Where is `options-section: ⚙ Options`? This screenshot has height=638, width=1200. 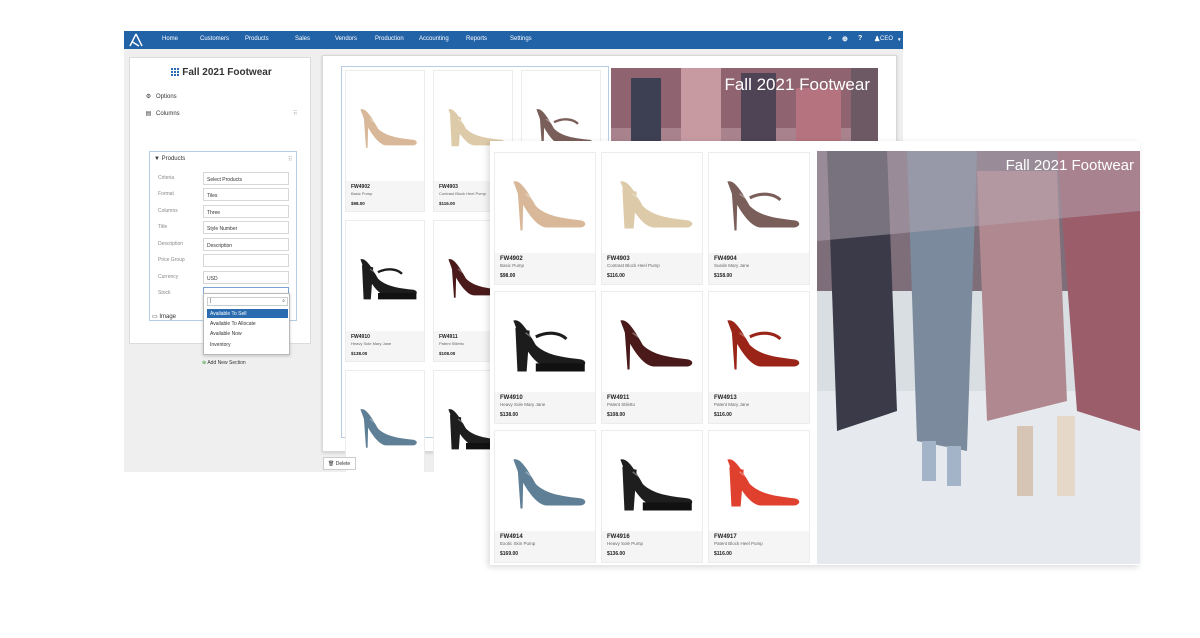 options-section: ⚙ Options is located at coordinates (161, 96).